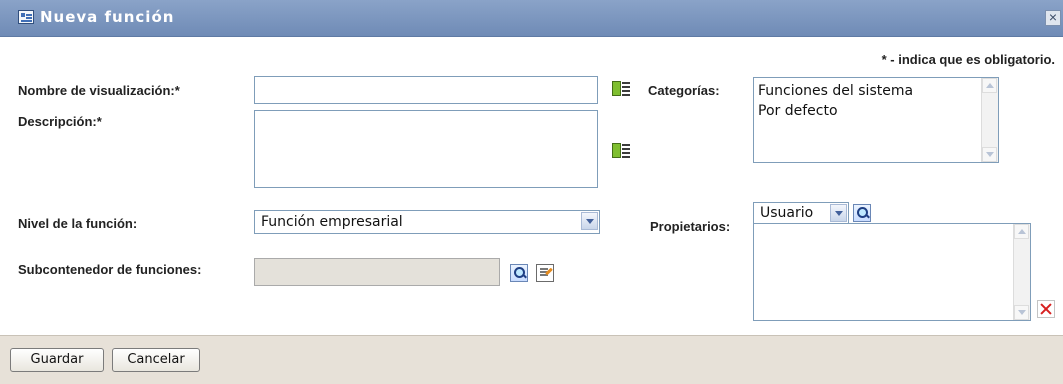  I want to click on dialog-title: Nueva función, so click(107, 17).